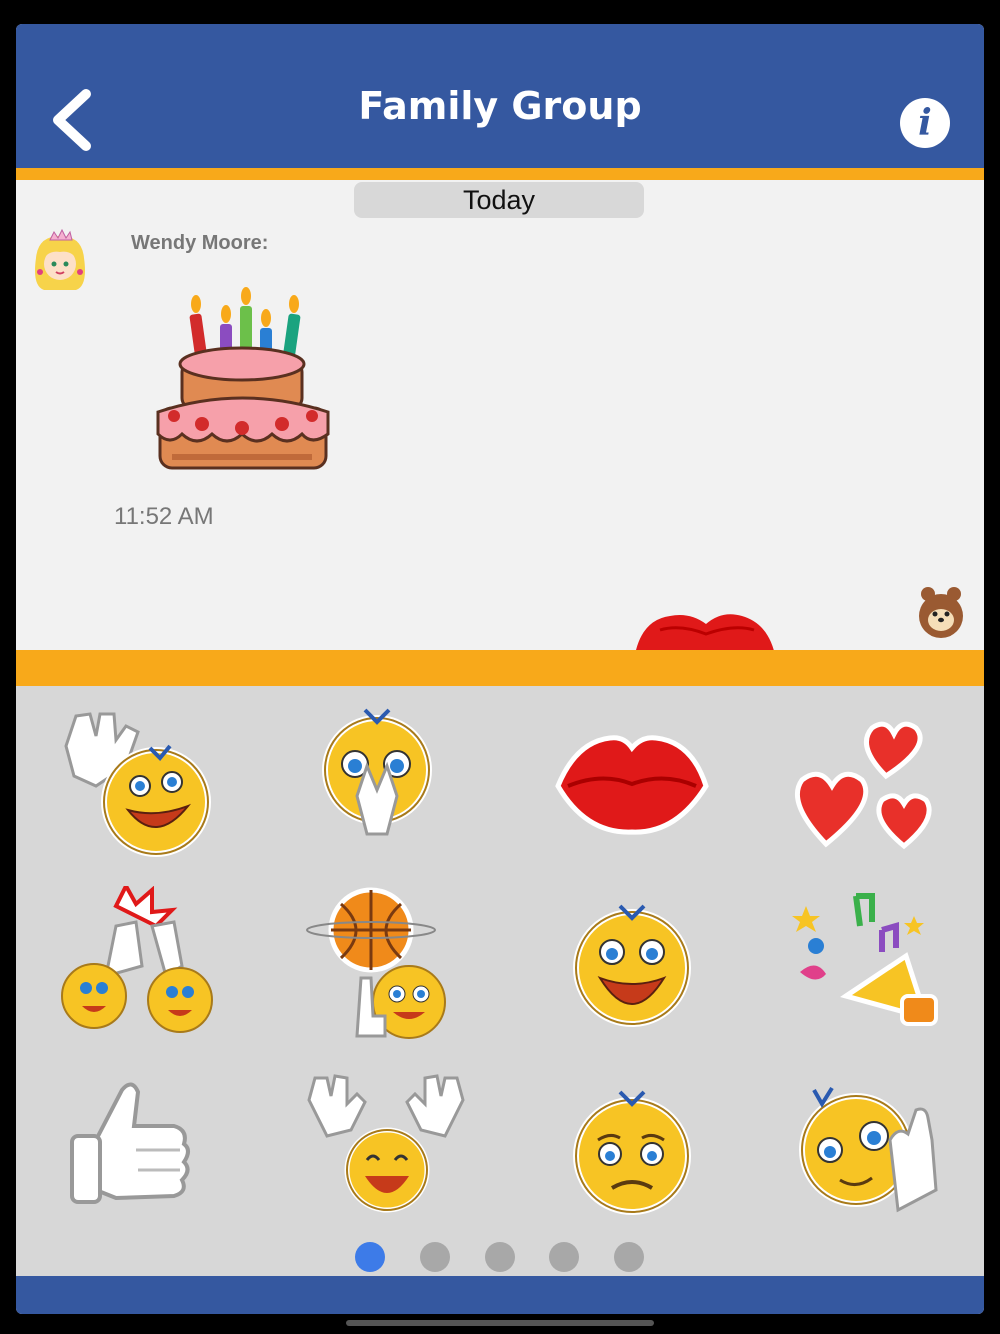 The image size is (1000, 1334). I want to click on sad-smiley-sticker, so click(631, 1150).